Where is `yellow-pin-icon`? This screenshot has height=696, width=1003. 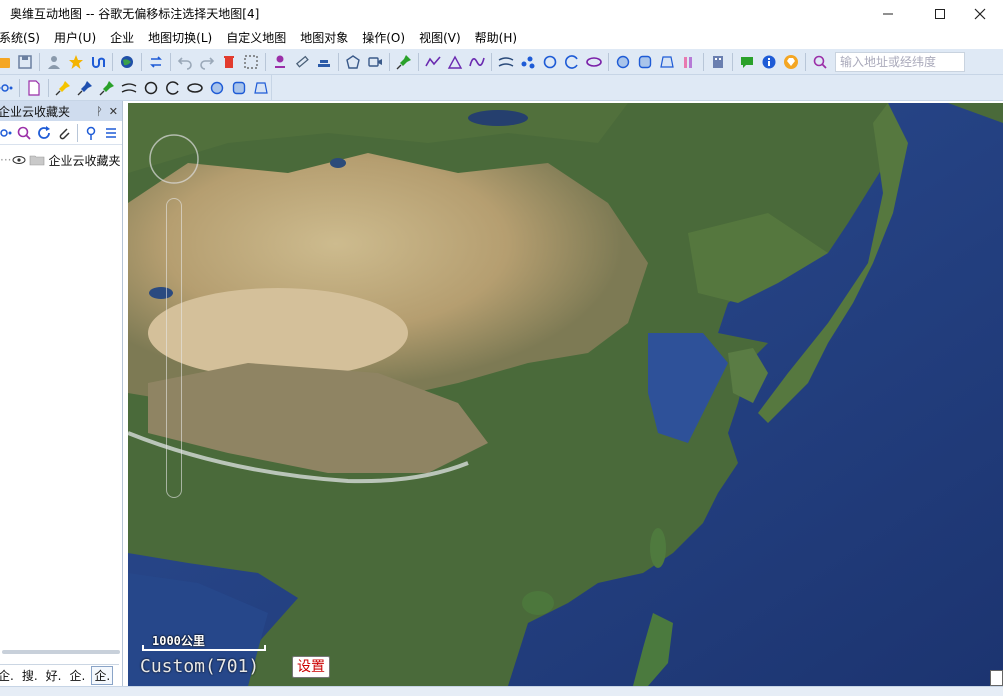
yellow-pin-icon is located at coordinates (63, 88).